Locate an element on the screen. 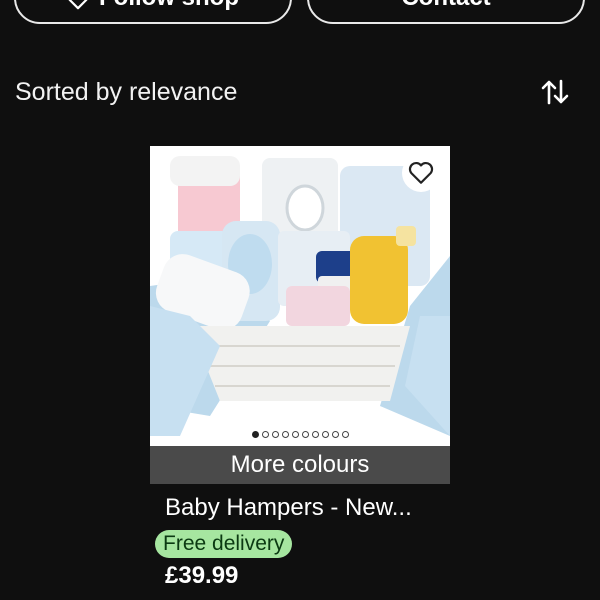 This screenshot has height=600, width=600. follow-shop-button: Follow shop is located at coordinates (153, 12).